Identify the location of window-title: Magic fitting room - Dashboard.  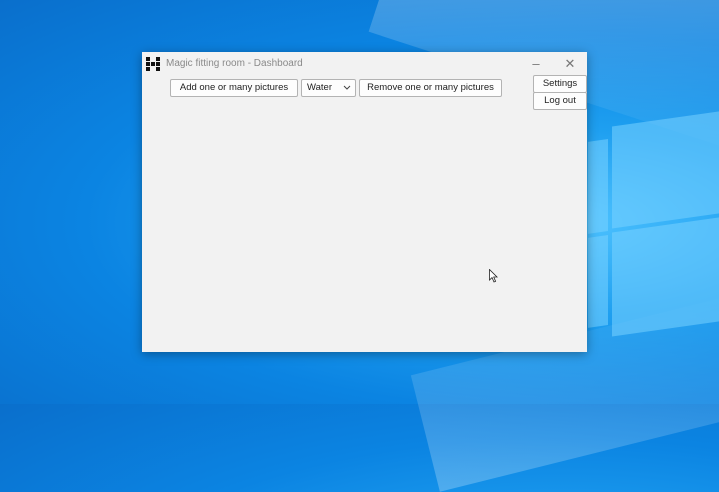
(234, 63).